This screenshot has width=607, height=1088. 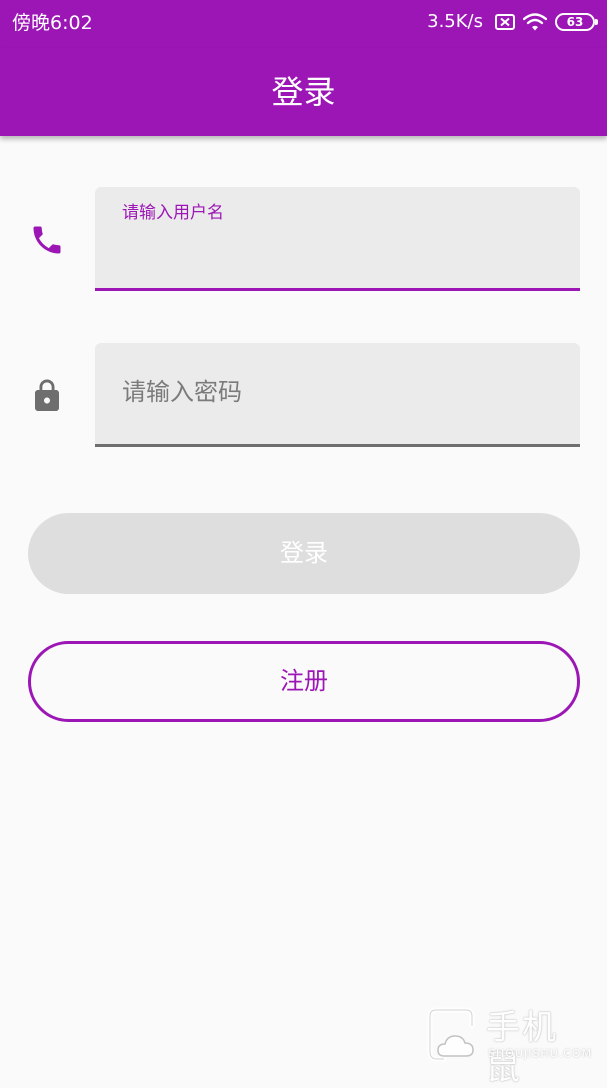 What do you see at coordinates (52, 23) in the screenshot?
I see `status-time: 傍晚6:02` at bounding box center [52, 23].